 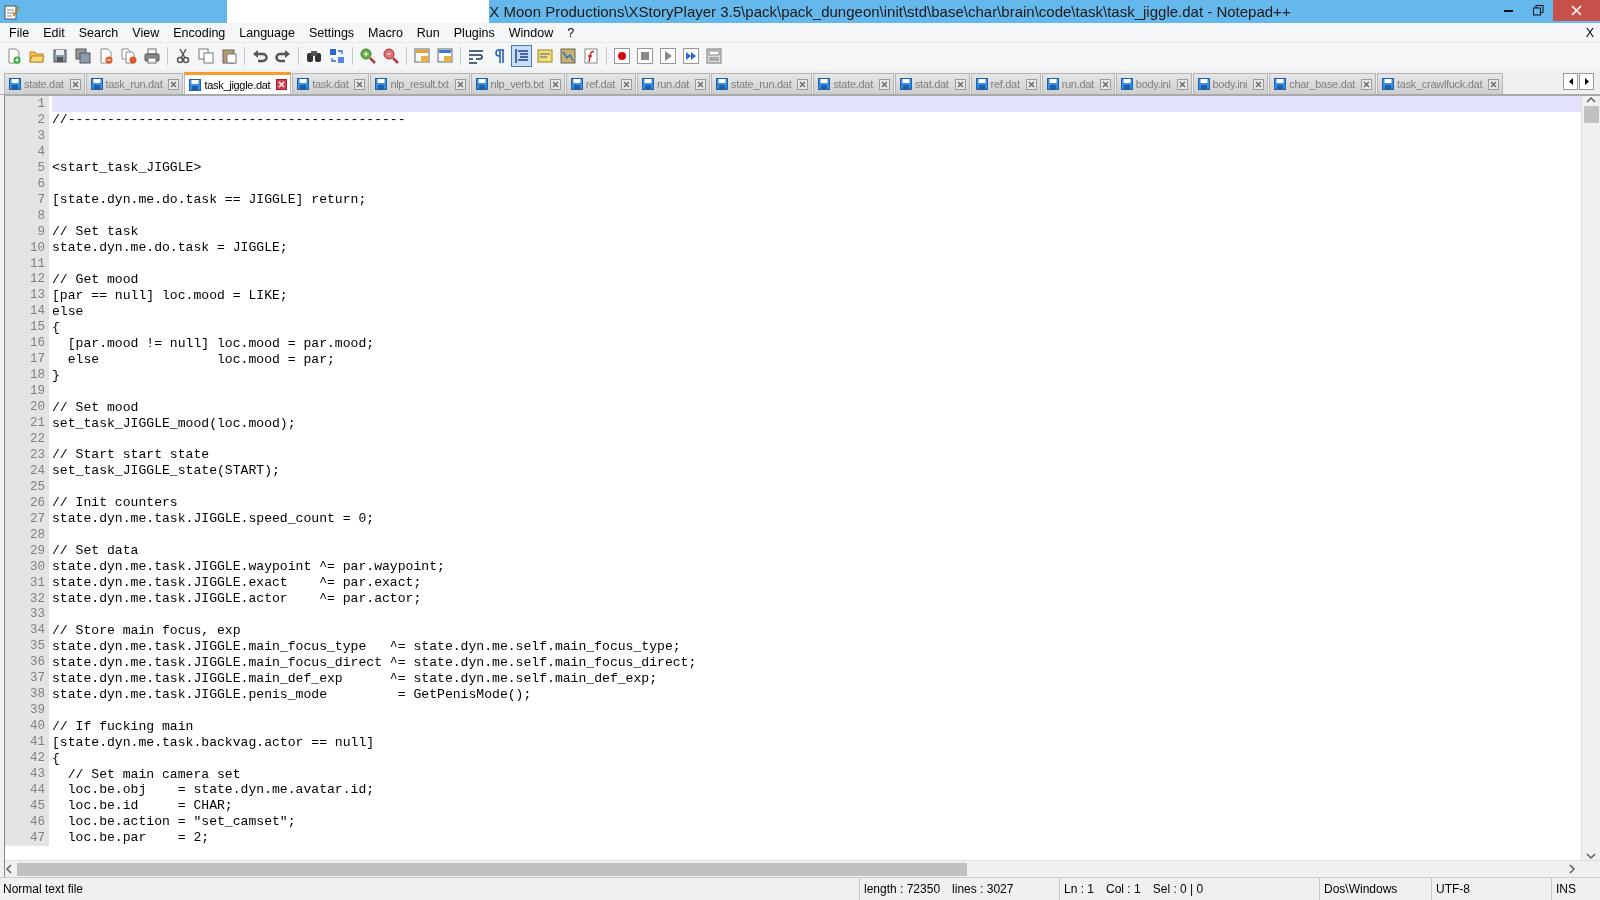 I want to click on file-tab: nlp_result.txt, so click(x=420, y=83).